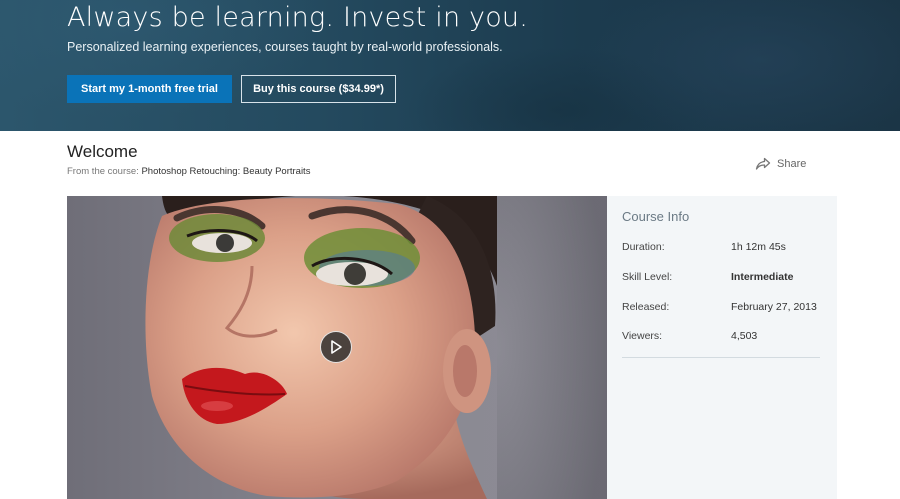 The width and height of the screenshot is (900, 499). Describe the element at coordinates (225, 171) in the screenshot. I see `course-name-link: Photoshop Retouching: Beauty Portraits` at that location.